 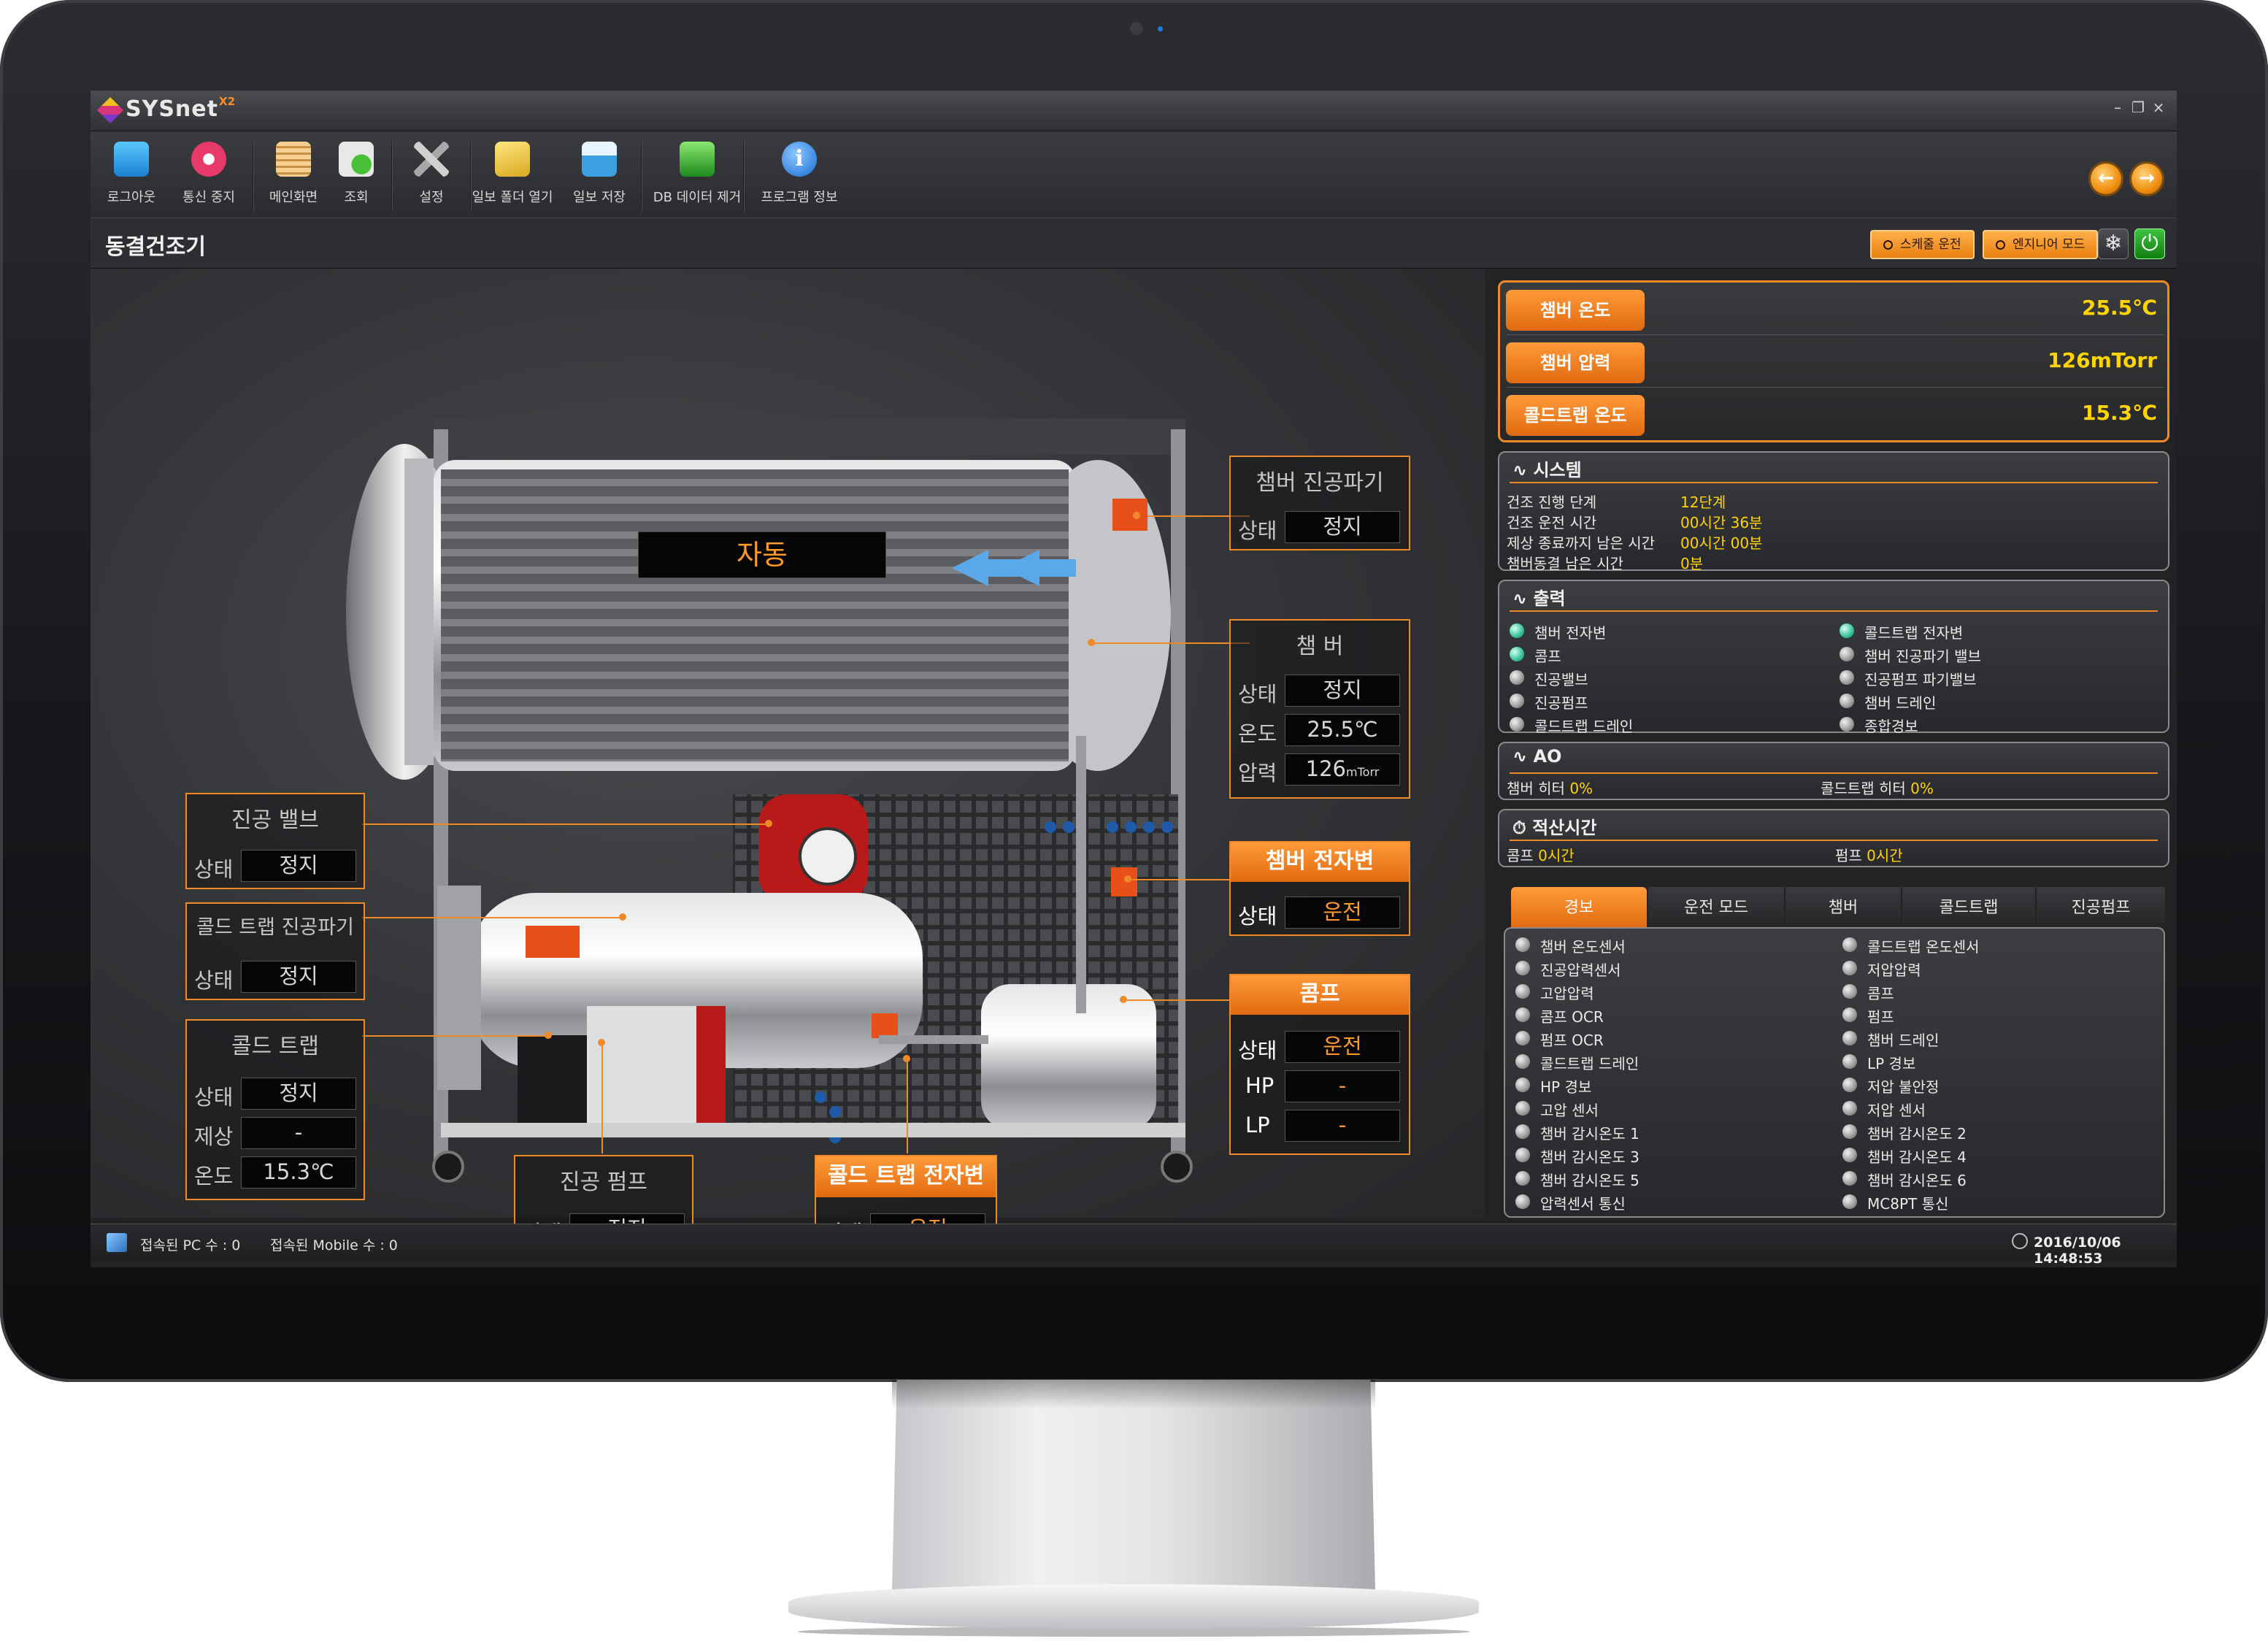 What do you see at coordinates (1579, 908) in the screenshot?
I see `tab-alarm: 경보` at bounding box center [1579, 908].